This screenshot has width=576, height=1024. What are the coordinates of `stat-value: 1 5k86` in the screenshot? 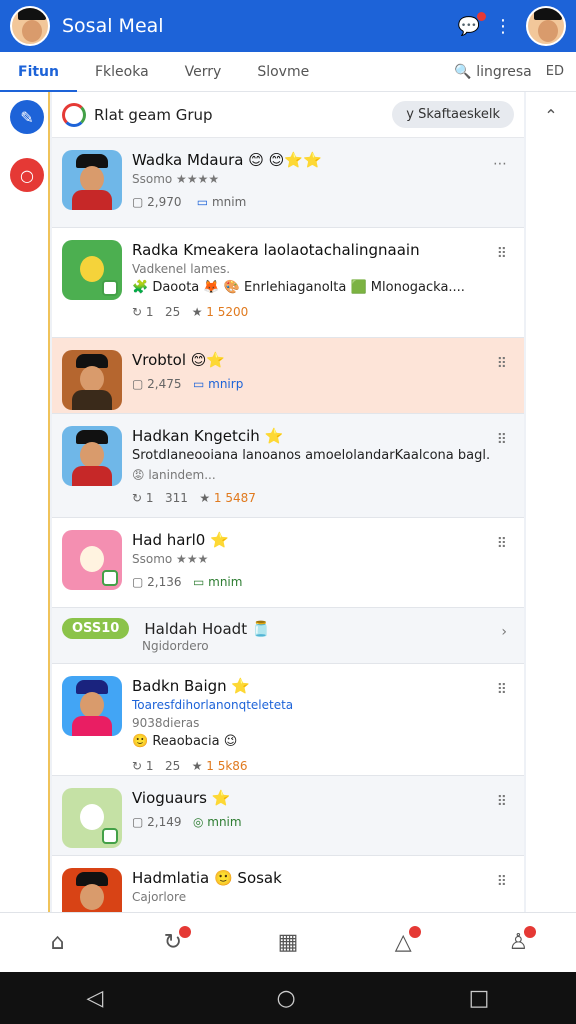 It's located at (227, 766).